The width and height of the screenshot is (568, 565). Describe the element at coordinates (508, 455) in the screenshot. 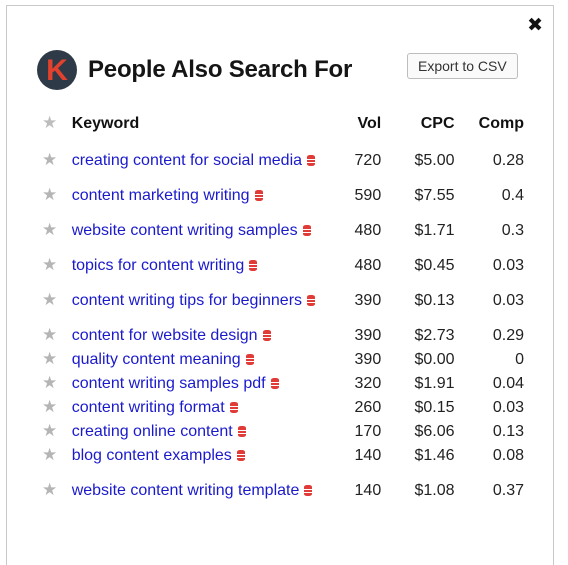

I see `comp-cell: 0.08` at that location.